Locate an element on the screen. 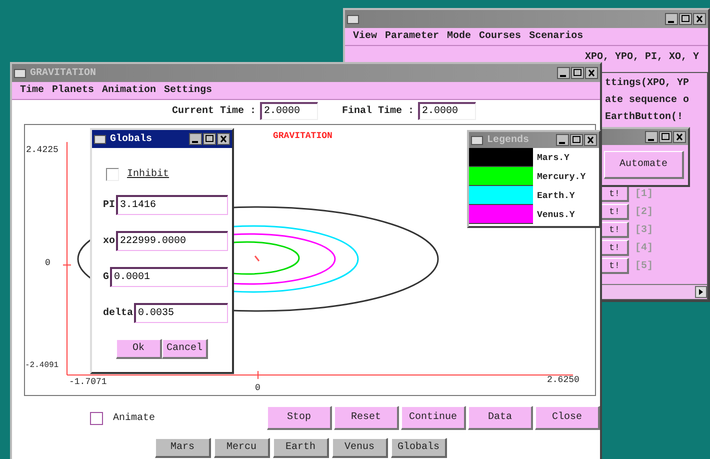 This screenshot has height=459, width=710. dialog-button: Cancel is located at coordinates (185, 349).